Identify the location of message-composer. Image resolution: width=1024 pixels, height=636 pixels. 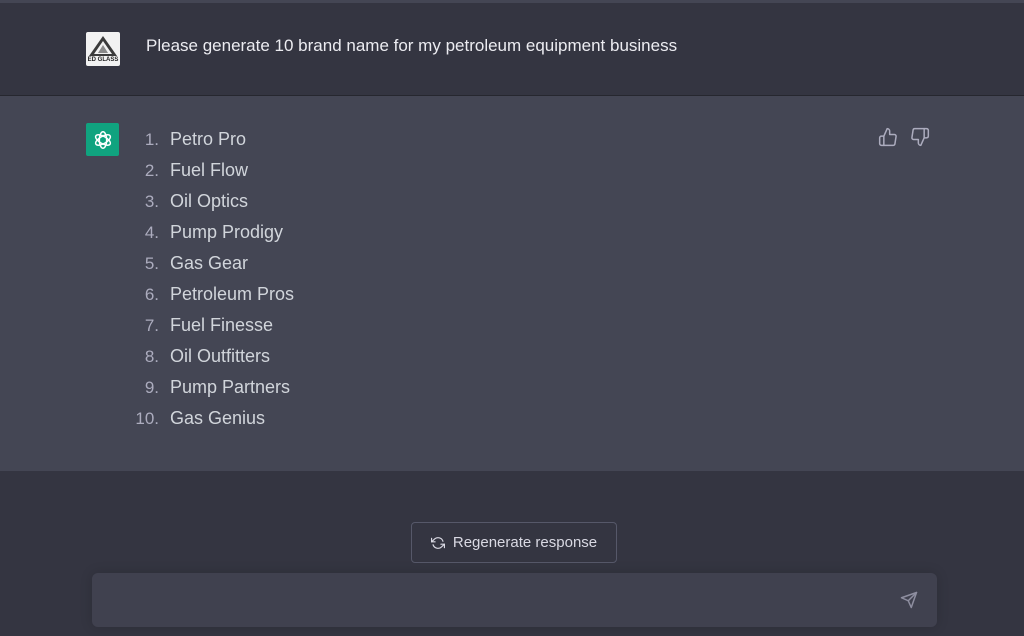
(514, 600).